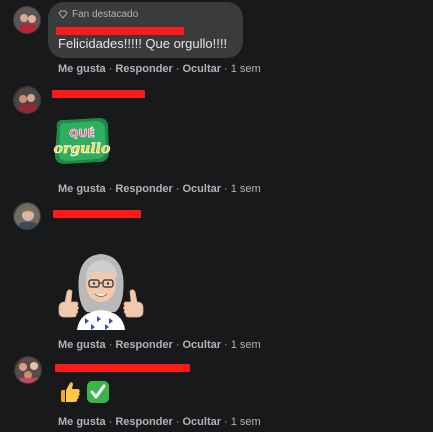 This screenshot has height=432, width=433. Describe the element at coordinates (101, 288) in the screenshot. I see `avatar-thumbs-up-sticker` at that location.